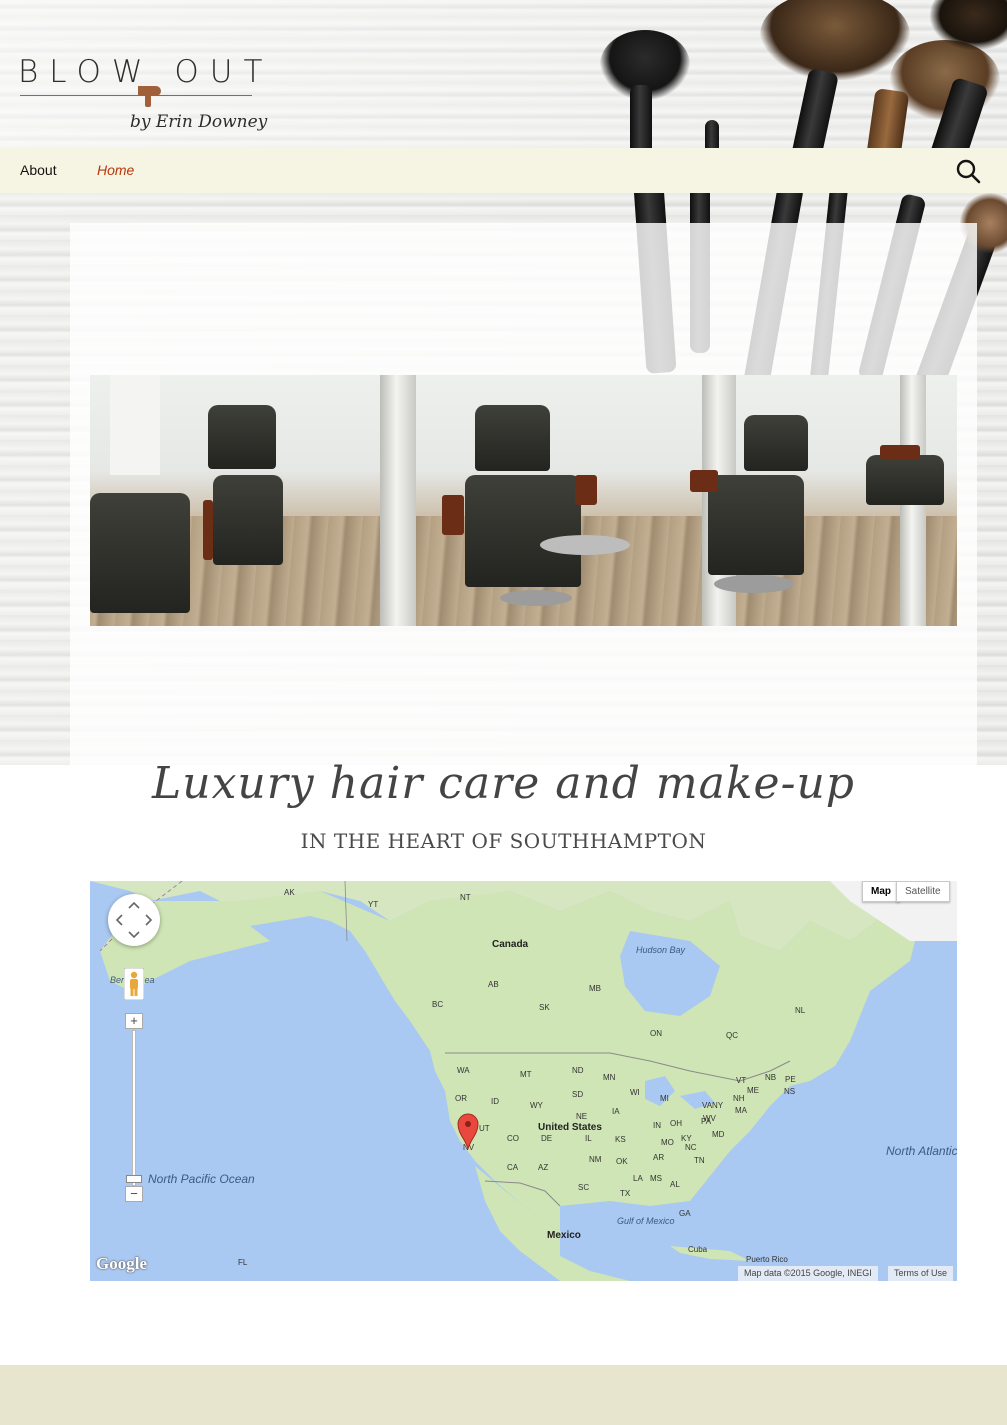 The image size is (1007, 1425). I want to click on nav-link-home: Home, so click(115, 170).